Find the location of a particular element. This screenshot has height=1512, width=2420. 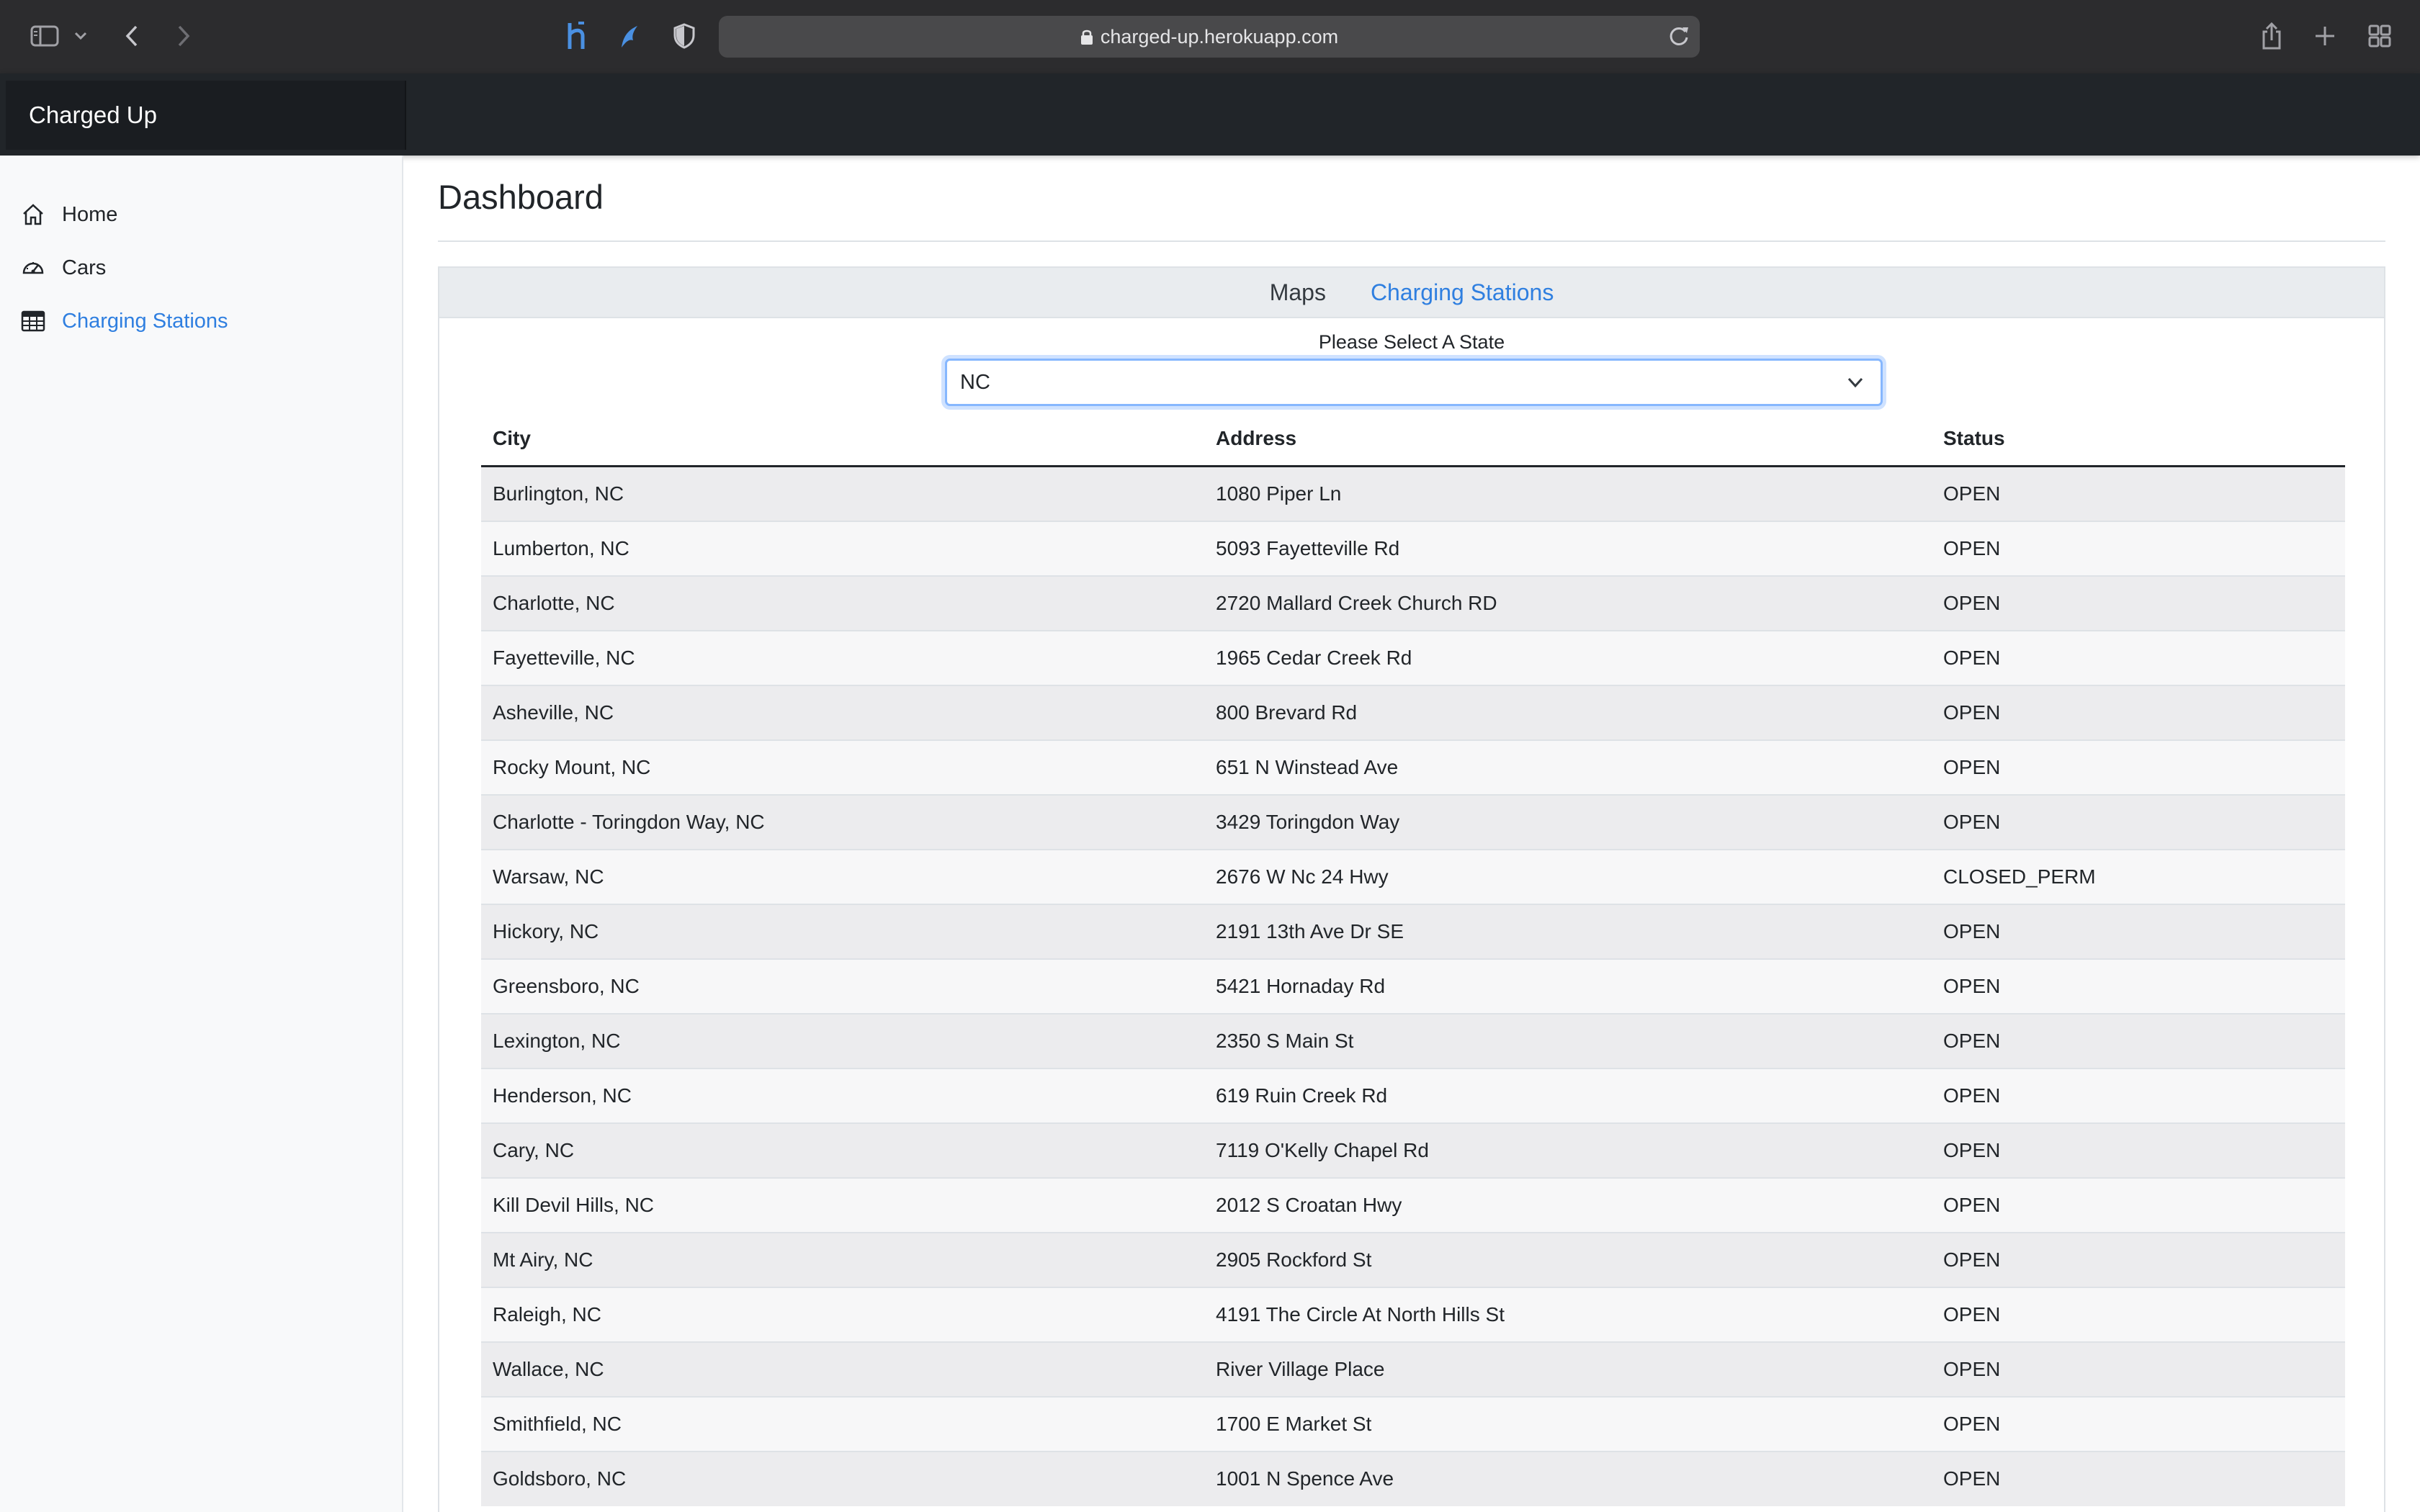

share-icon is located at coordinates (2271, 36).